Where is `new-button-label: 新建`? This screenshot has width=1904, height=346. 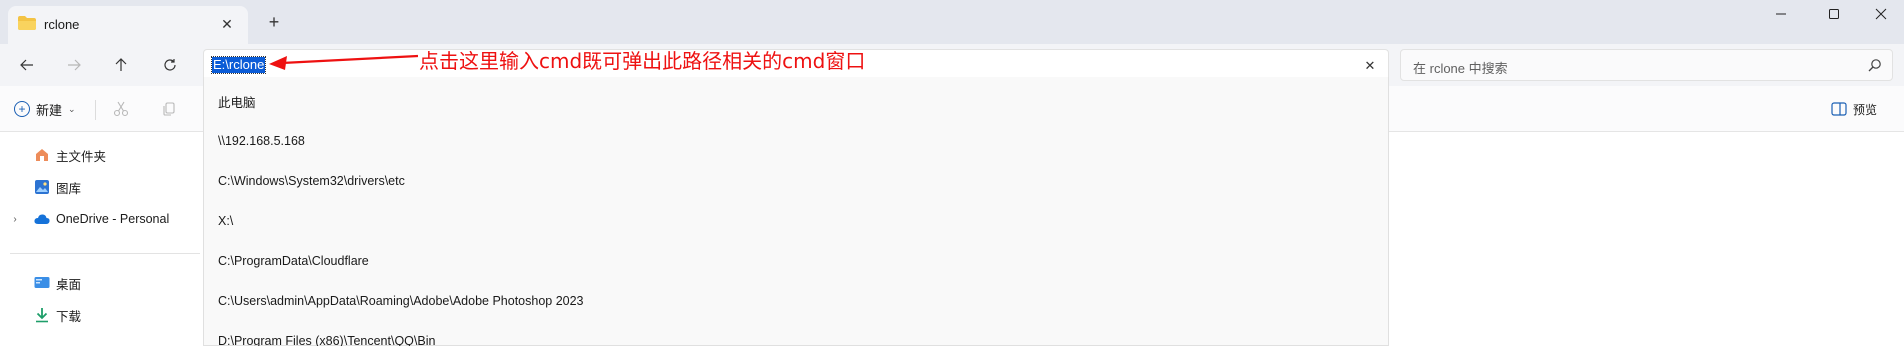
new-button-label: 新建 is located at coordinates (49, 110).